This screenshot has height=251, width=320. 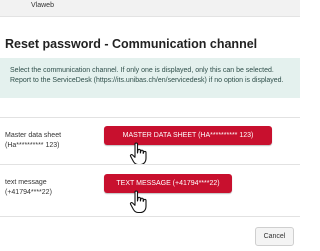 What do you see at coordinates (42, 5) in the screenshot?
I see `brand-name: Vlaweb` at bounding box center [42, 5].